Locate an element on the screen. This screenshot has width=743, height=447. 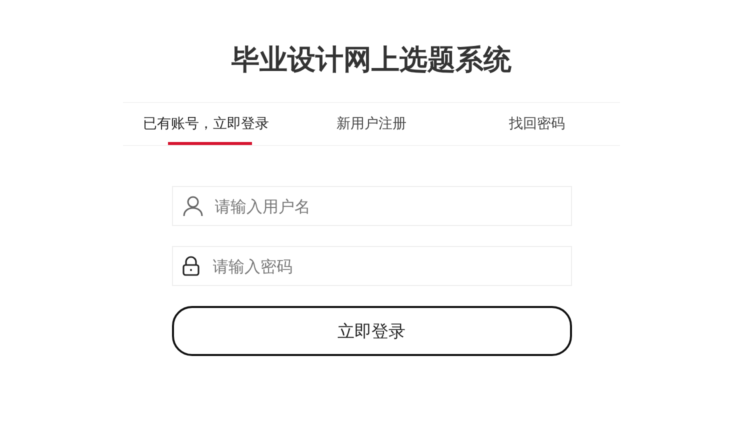
tab: 已有账号，立即登录 is located at coordinates (206, 124).